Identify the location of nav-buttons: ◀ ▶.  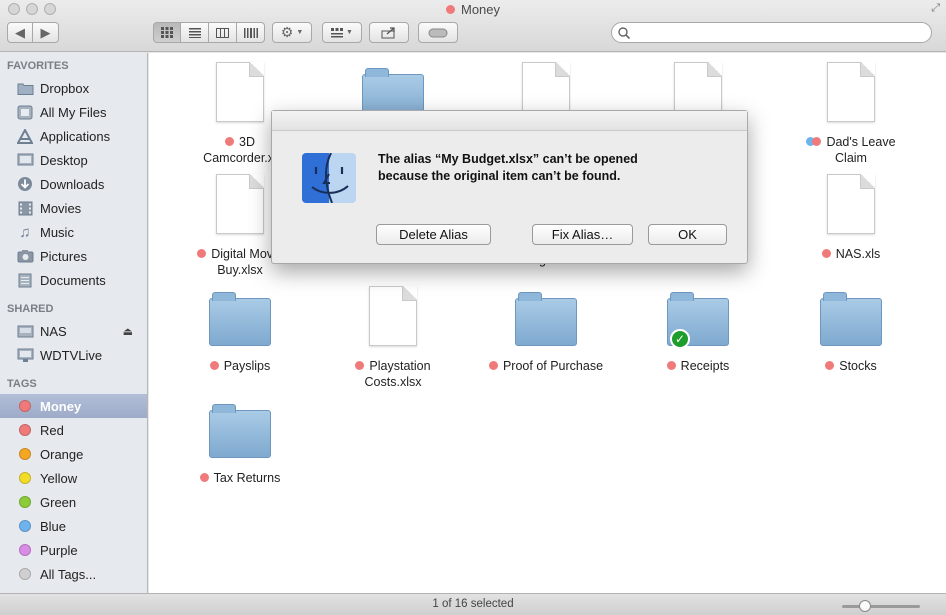
(33, 32).